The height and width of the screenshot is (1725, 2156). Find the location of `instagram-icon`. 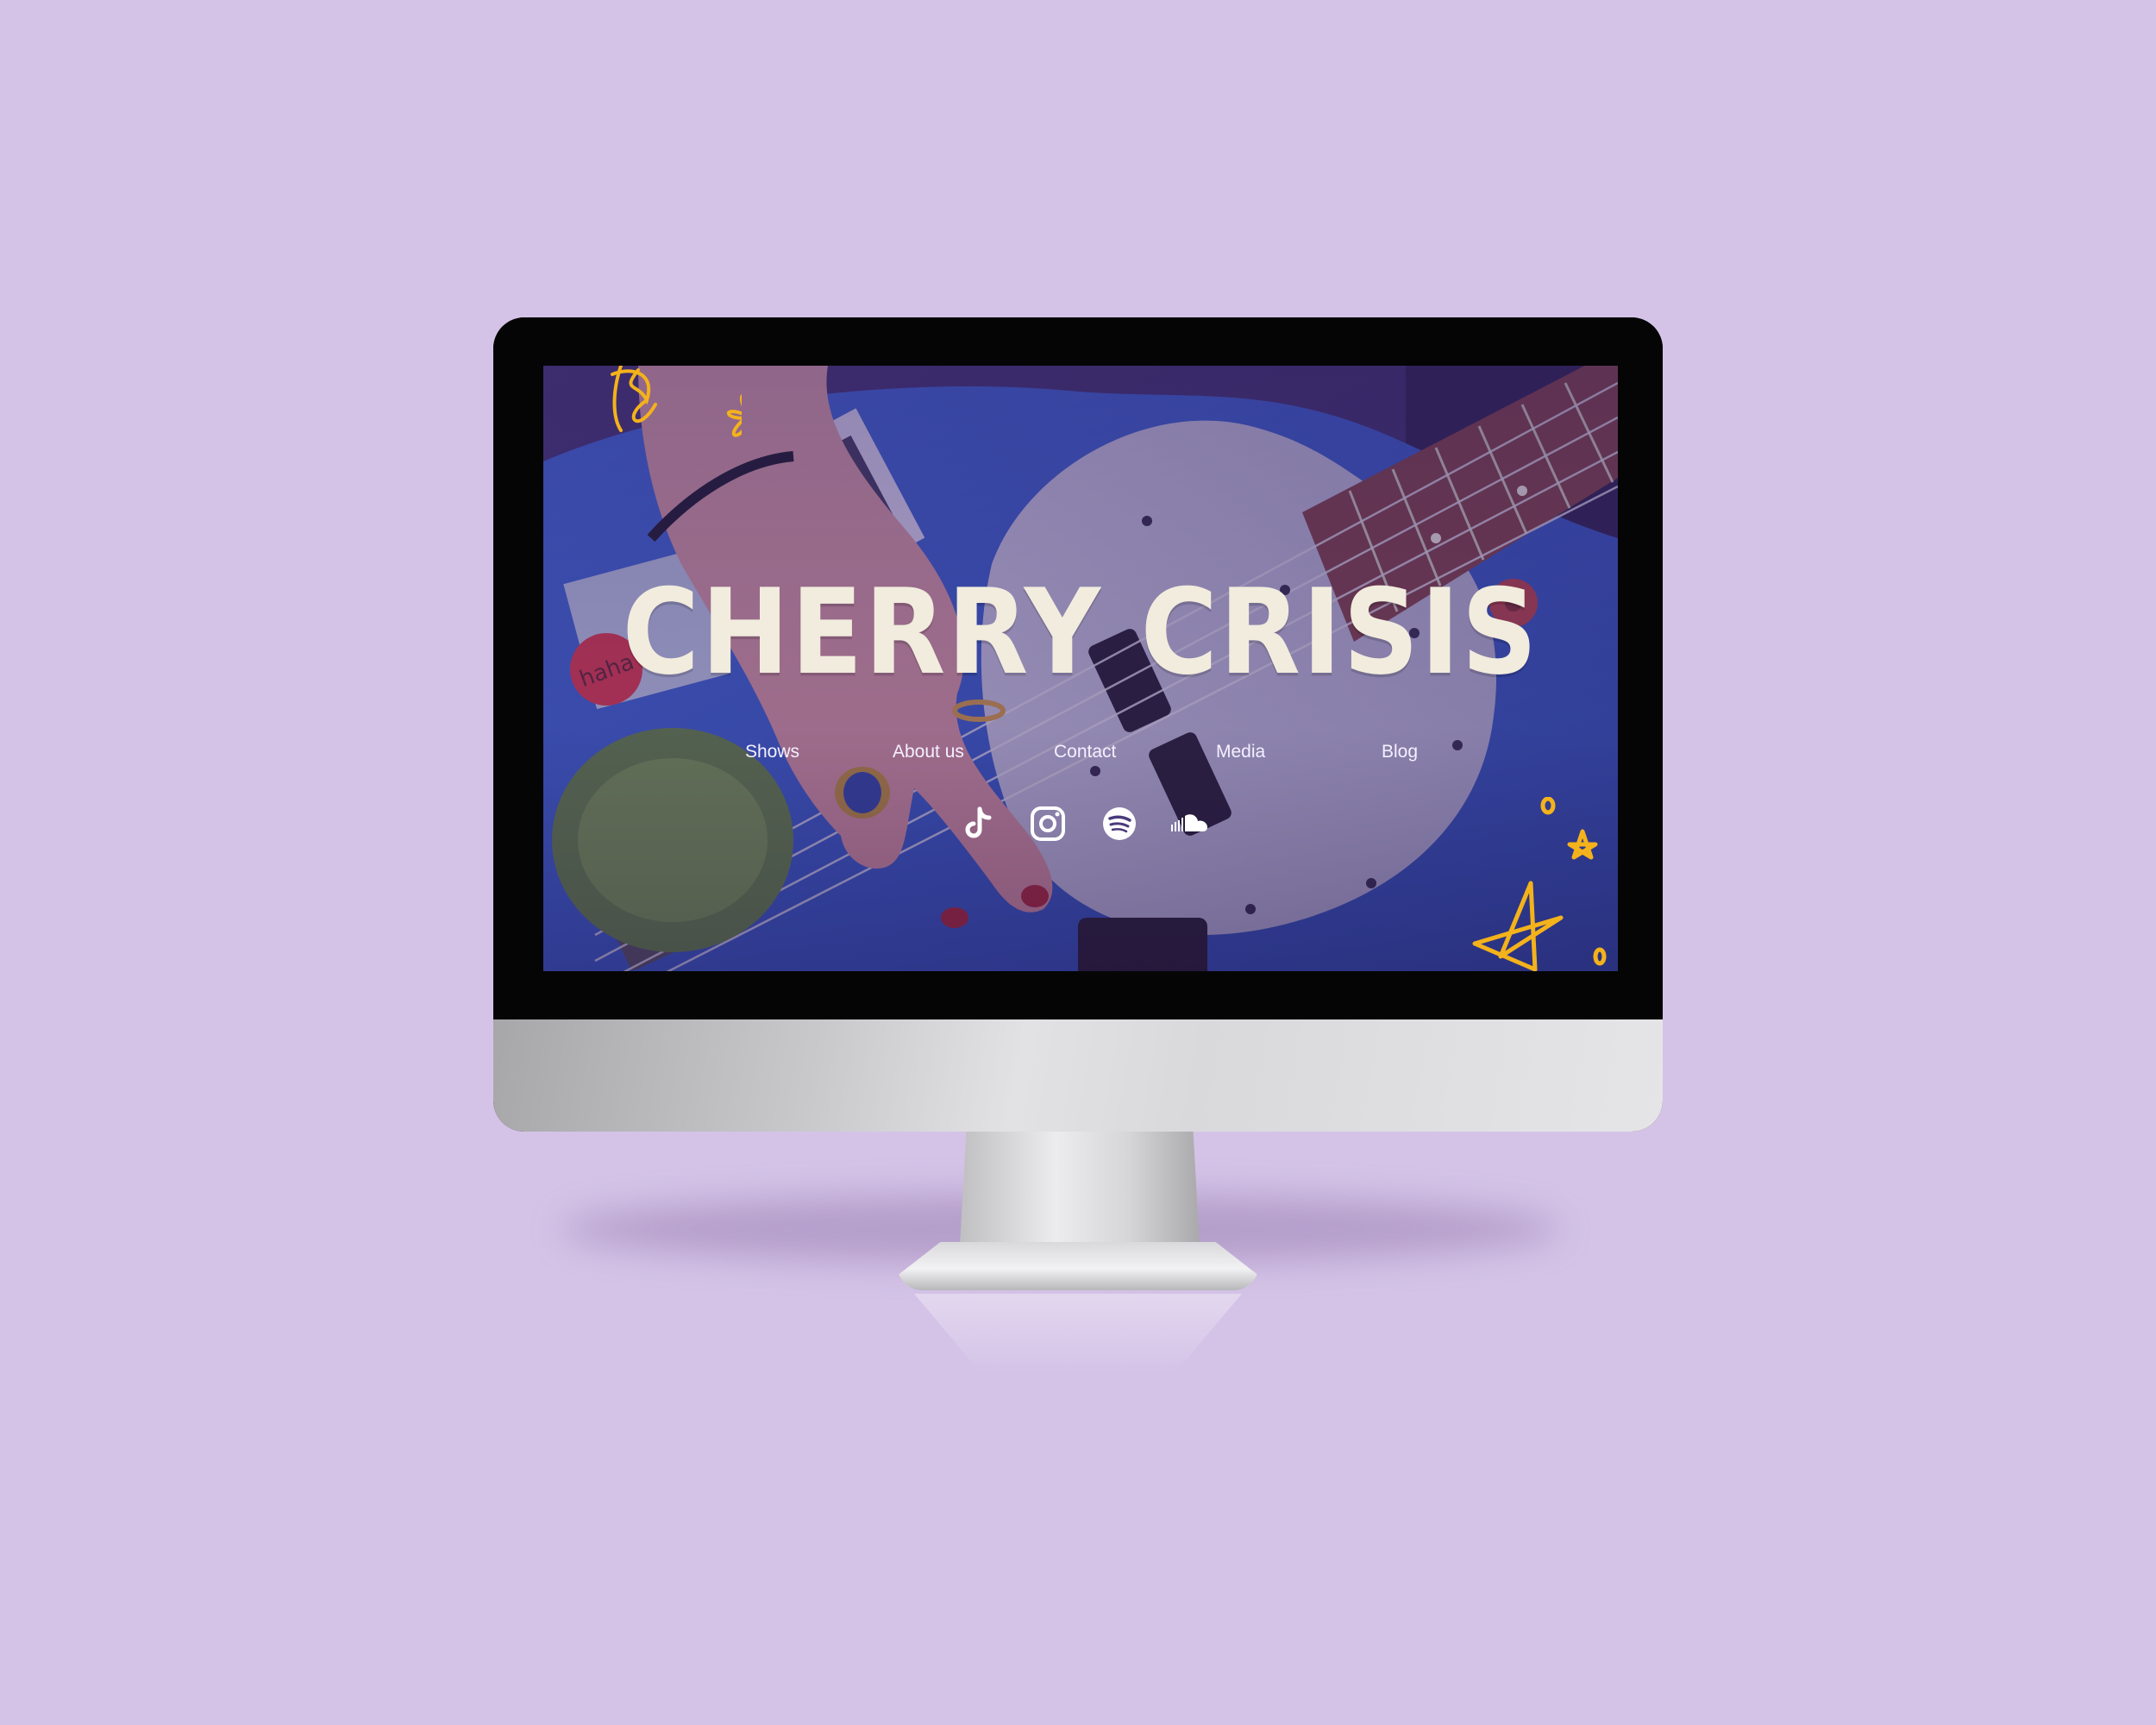

instagram-icon is located at coordinates (1048, 824).